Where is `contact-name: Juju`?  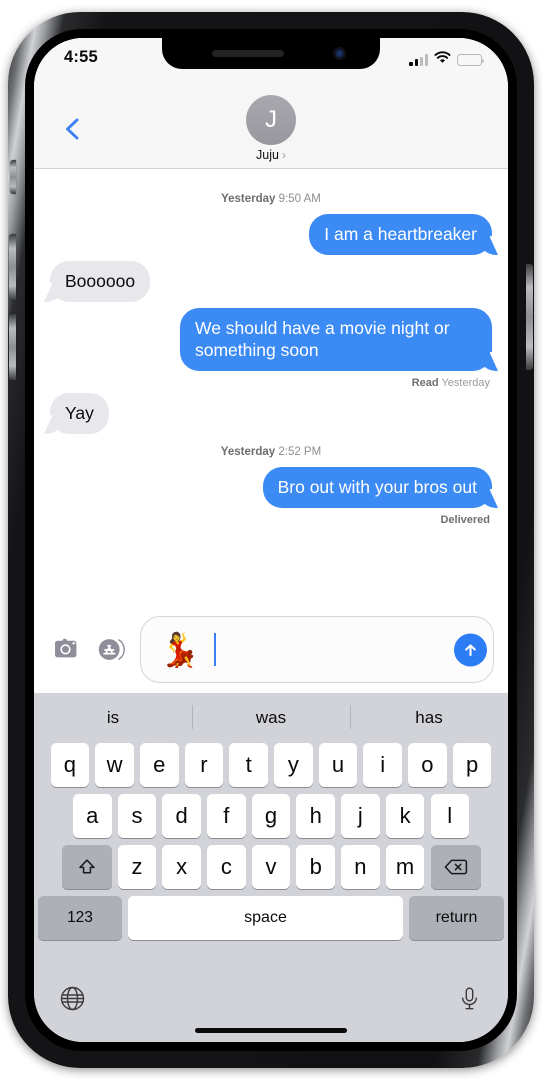 contact-name: Juju is located at coordinates (267, 155).